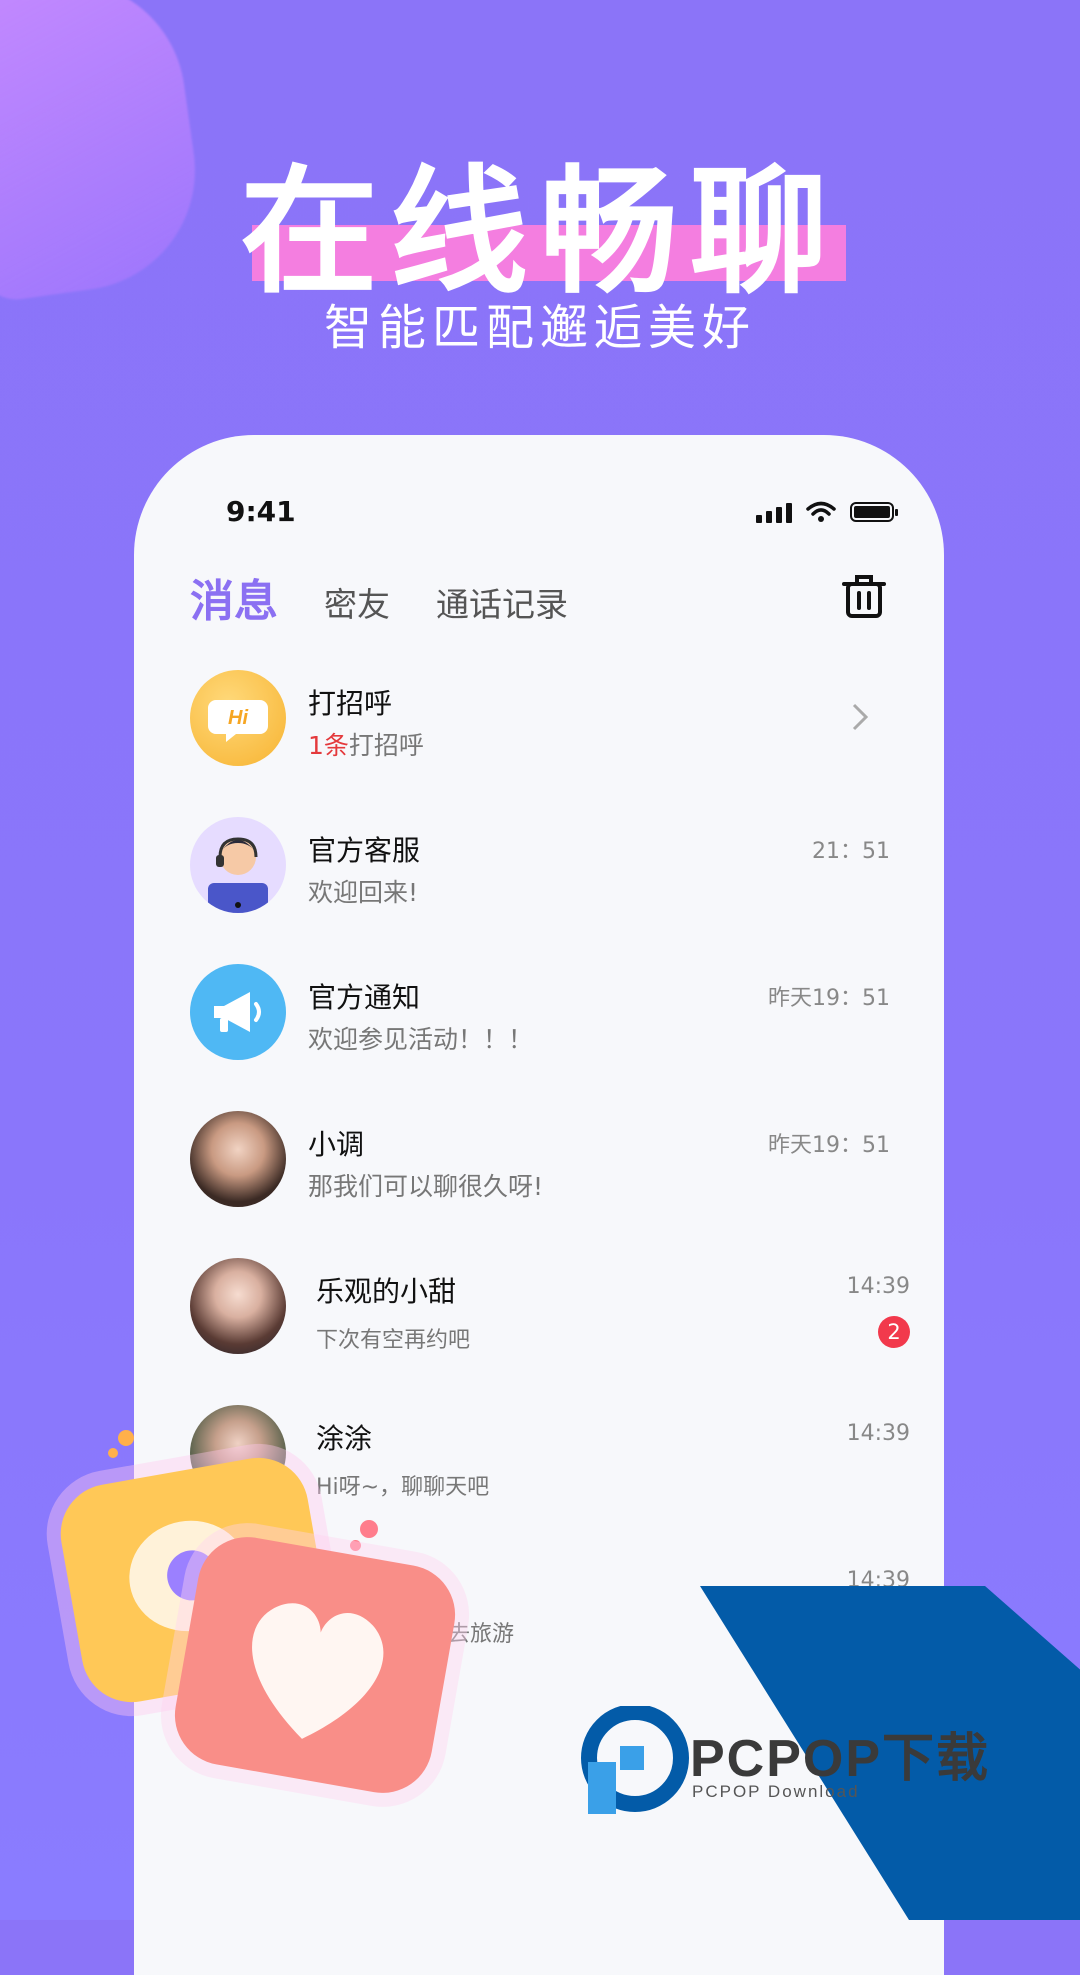 The image size is (1080, 1975). What do you see at coordinates (421, 1039) in the screenshot?
I see `conversation-message: 欢迎参见活动！！！` at bounding box center [421, 1039].